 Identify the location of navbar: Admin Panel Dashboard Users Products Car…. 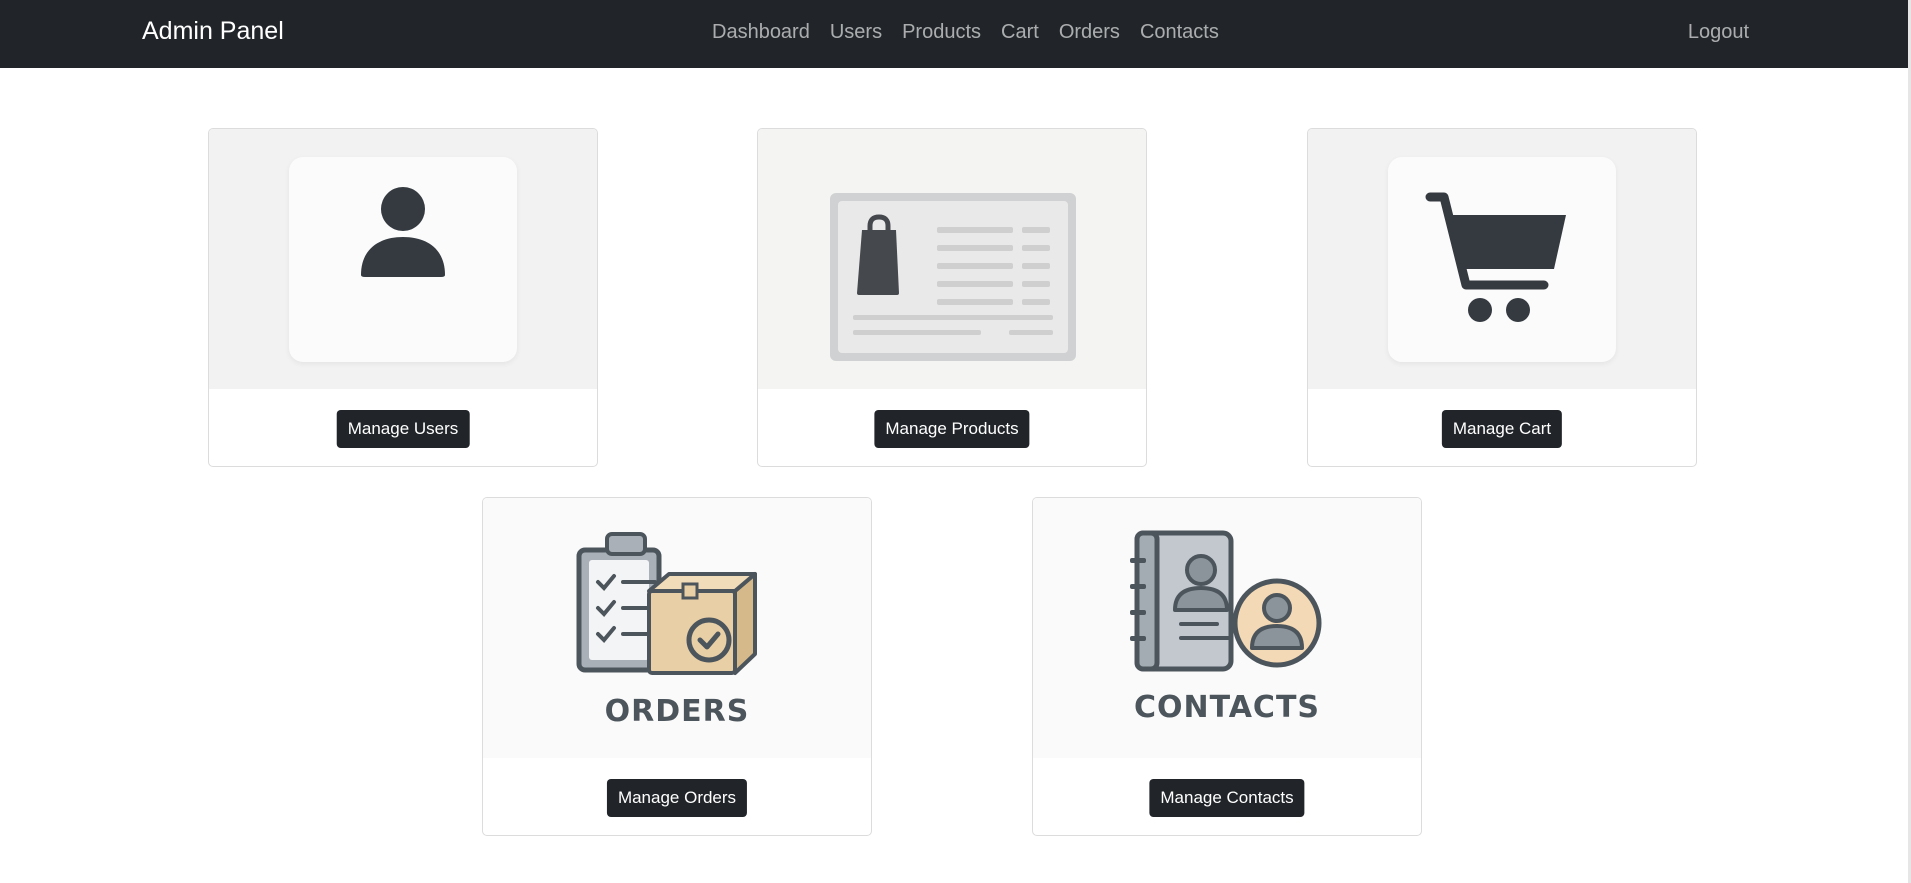
(954, 34).